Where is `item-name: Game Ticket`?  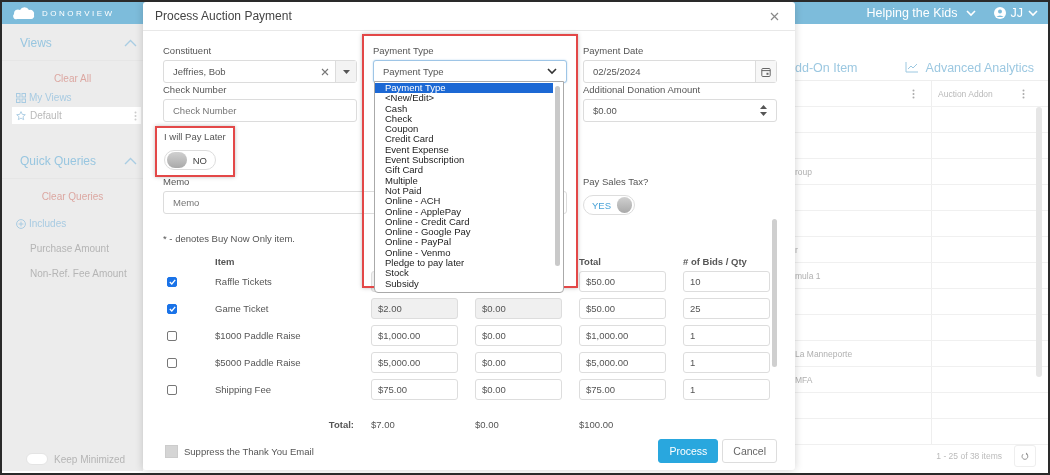
item-name: Game Ticket is located at coordinates (242, 308).